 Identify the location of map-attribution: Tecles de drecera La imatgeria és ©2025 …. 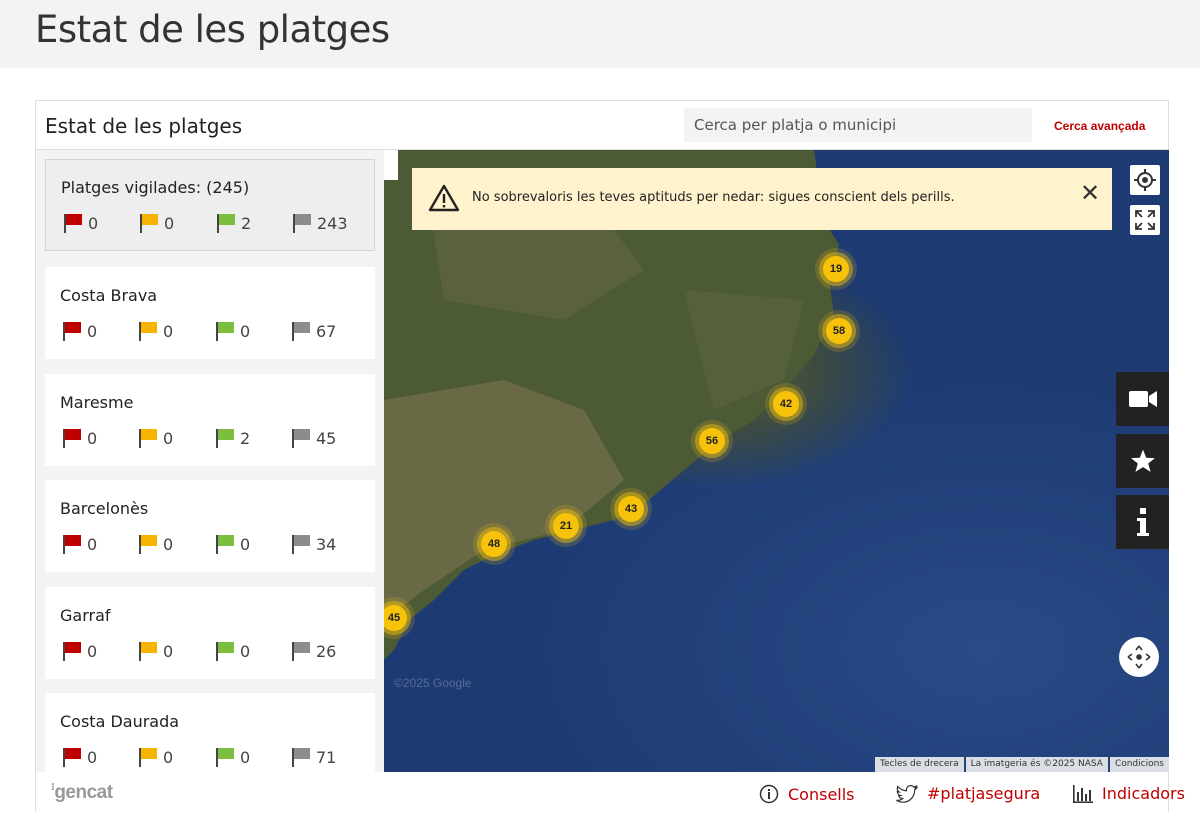
(1021, 764).